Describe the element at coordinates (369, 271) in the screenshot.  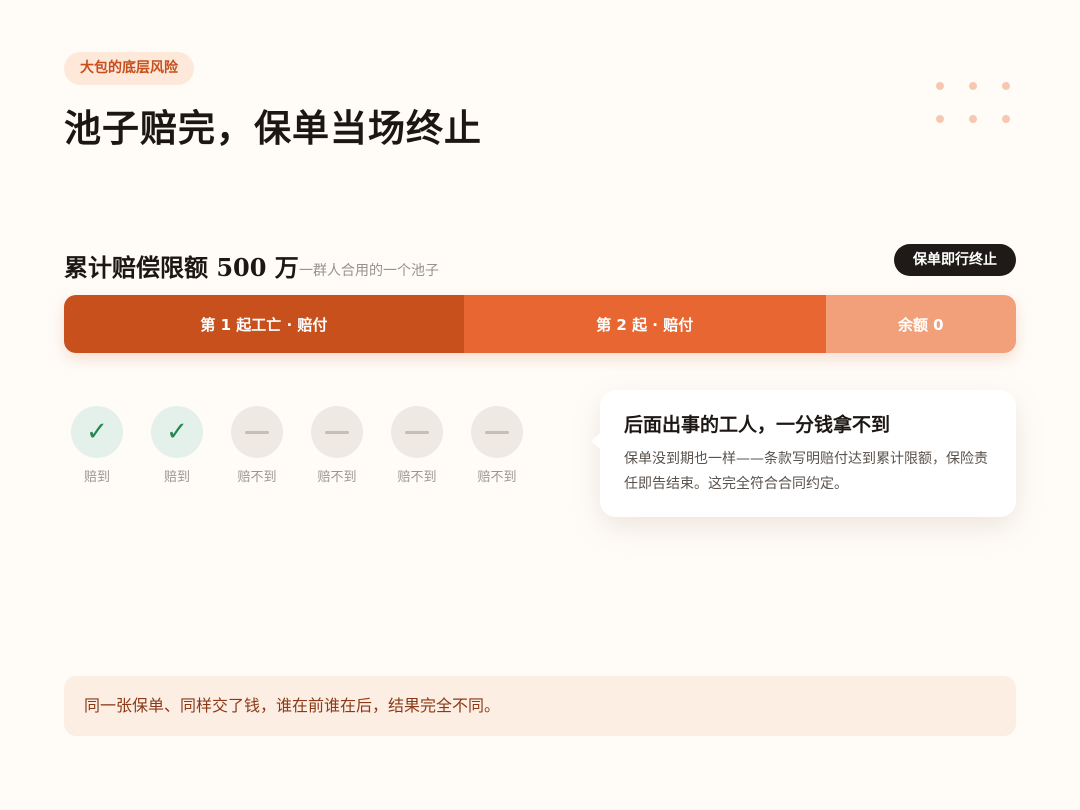
I see `limit-subtitle: 一群人合用的一个池子` at that location.